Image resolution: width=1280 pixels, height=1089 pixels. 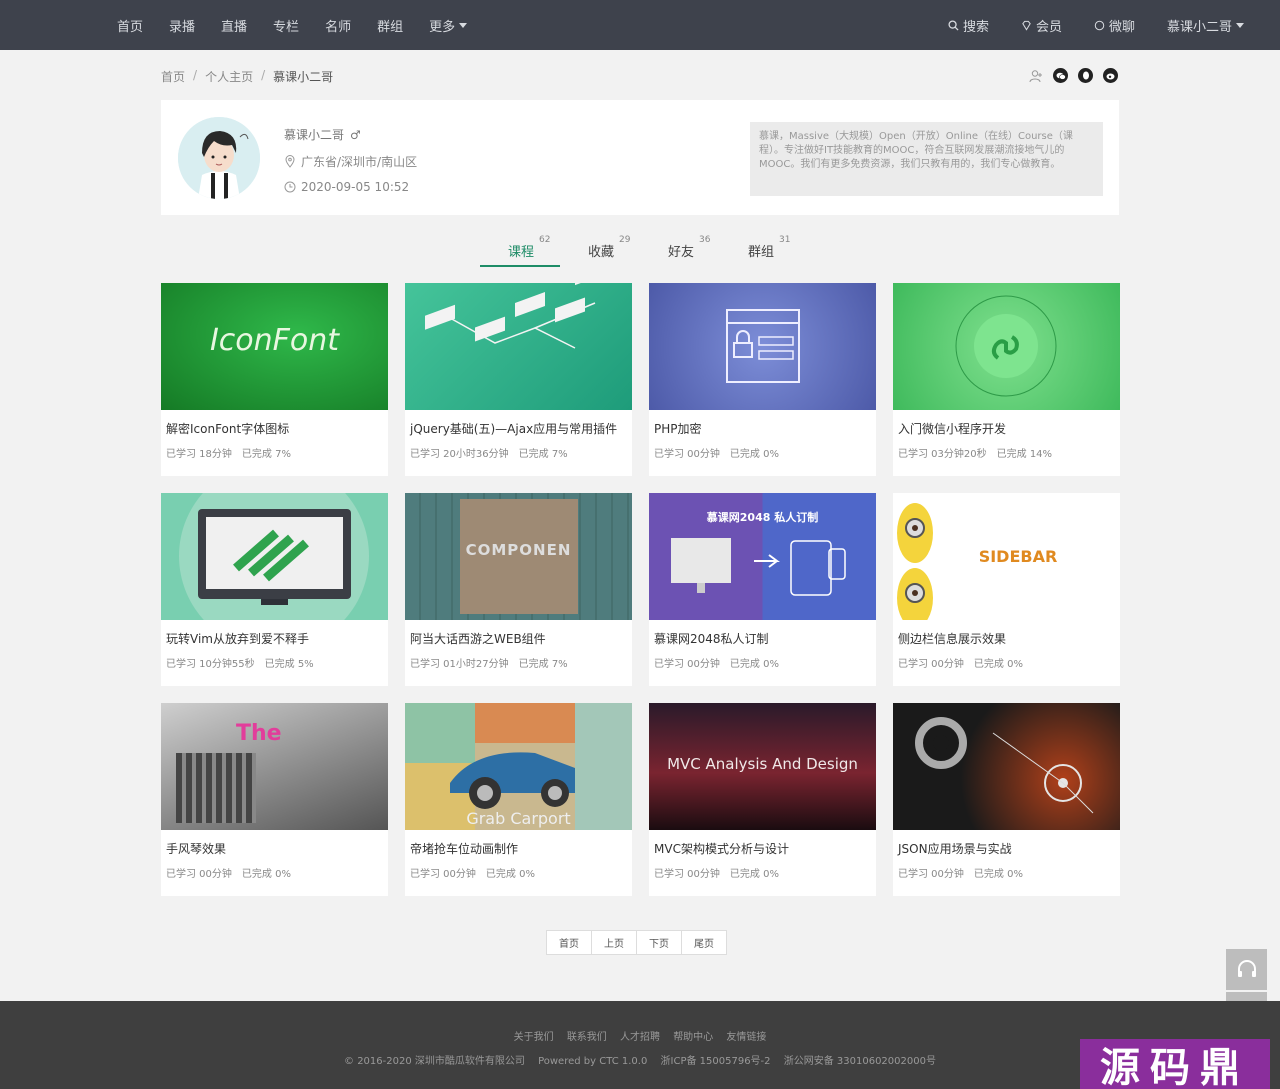 I want to click on nav-home: 首页, so click(x=130, y=25).